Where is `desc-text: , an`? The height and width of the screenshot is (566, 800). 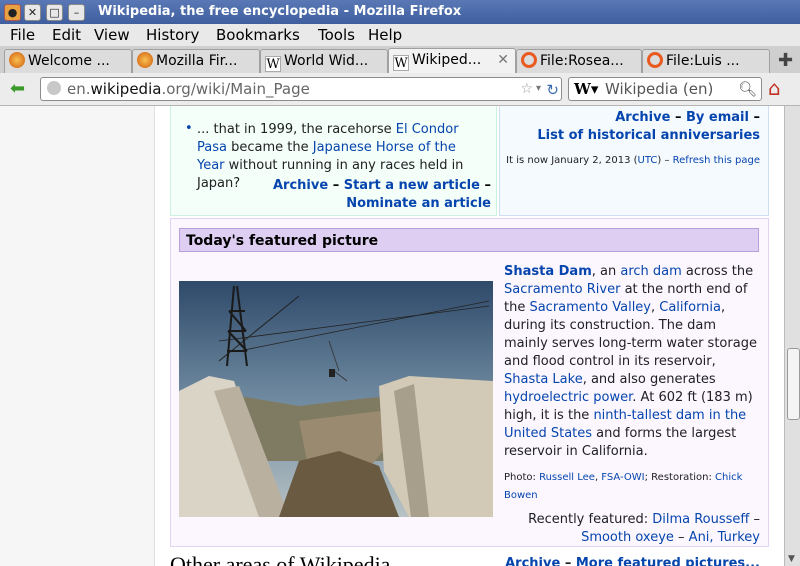 desc-text: , an is located at coordinates (606, 271).